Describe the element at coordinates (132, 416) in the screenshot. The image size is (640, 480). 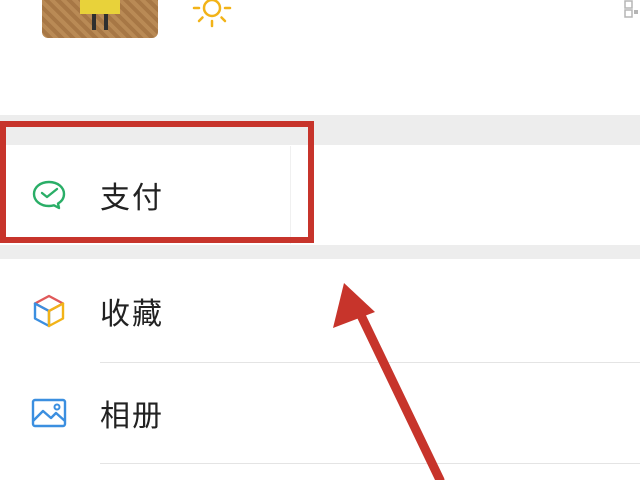
I see `menu-item-album-label: 相册` at that location.